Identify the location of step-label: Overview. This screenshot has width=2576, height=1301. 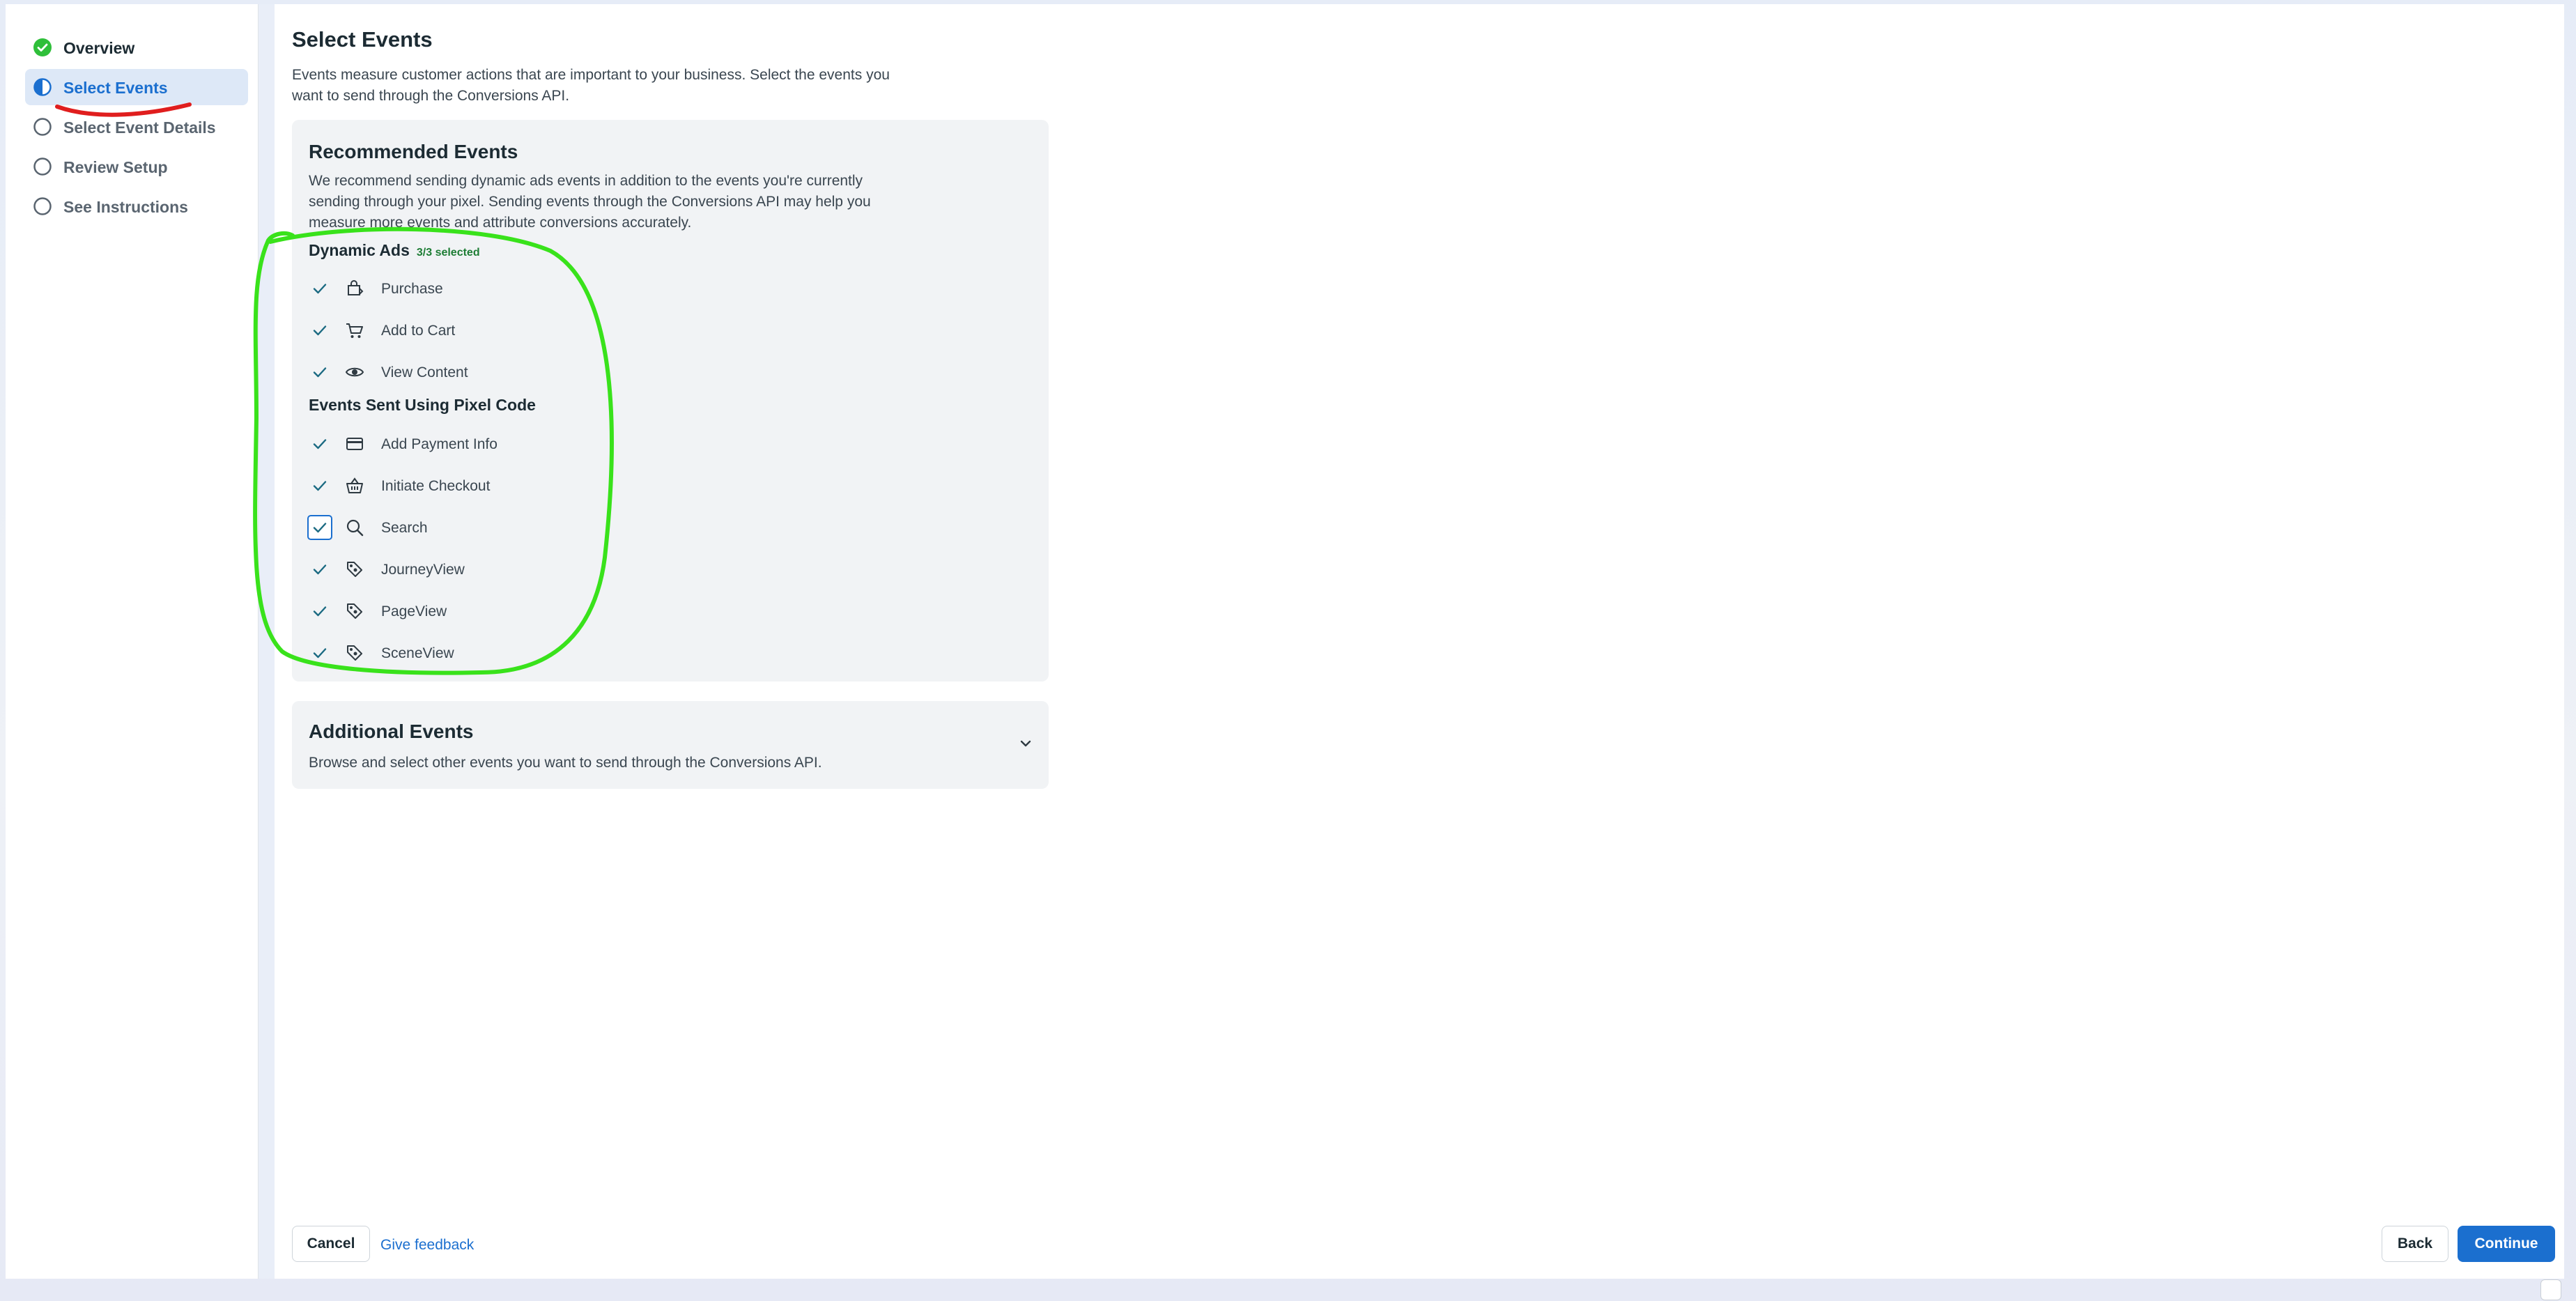
(99, 48).